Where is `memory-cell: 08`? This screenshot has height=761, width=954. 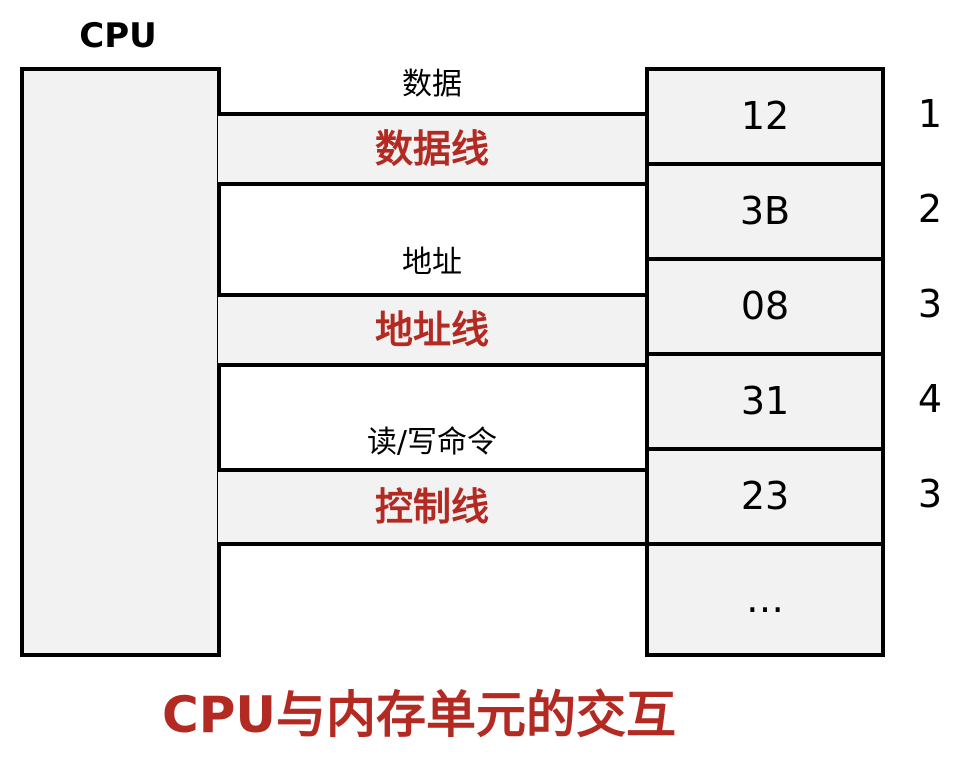 memory-cell: 08 is located at coordinates (765, 308).